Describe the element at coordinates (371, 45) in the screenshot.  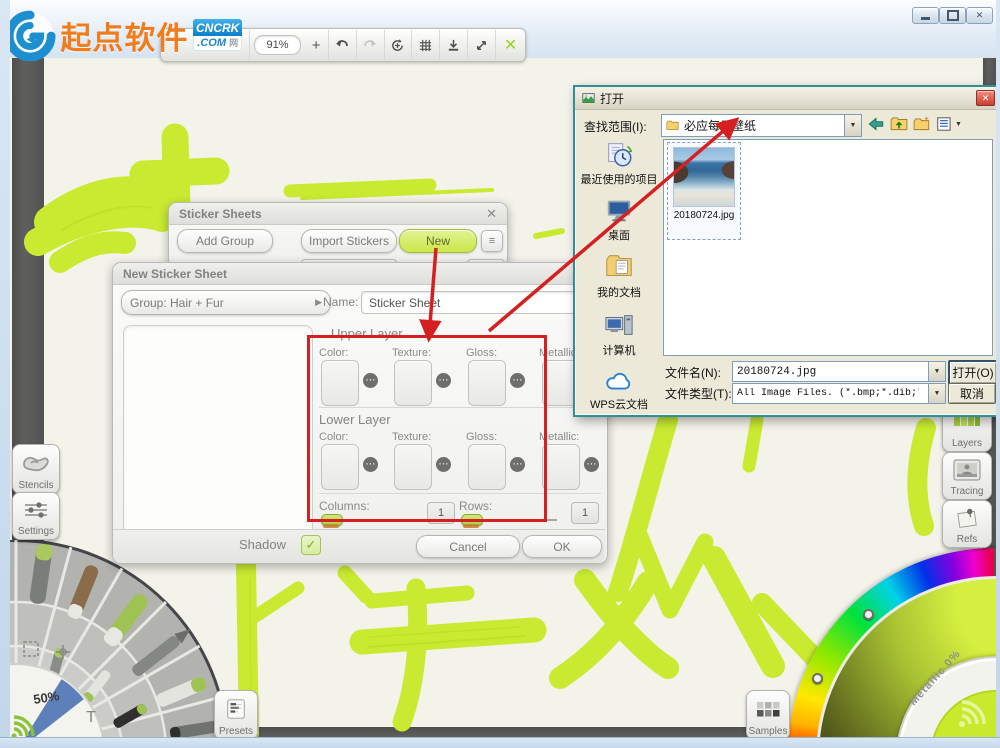
I see `redo-button` at that location.